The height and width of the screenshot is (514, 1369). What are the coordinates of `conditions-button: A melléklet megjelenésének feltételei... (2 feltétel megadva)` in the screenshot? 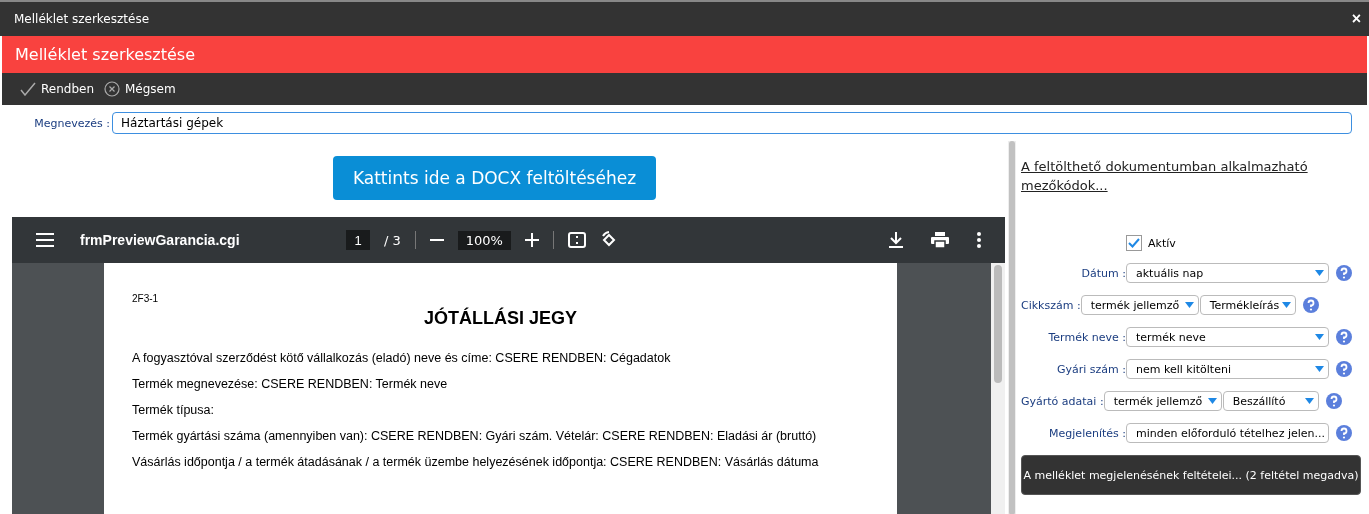 It's located at (1191, 475).